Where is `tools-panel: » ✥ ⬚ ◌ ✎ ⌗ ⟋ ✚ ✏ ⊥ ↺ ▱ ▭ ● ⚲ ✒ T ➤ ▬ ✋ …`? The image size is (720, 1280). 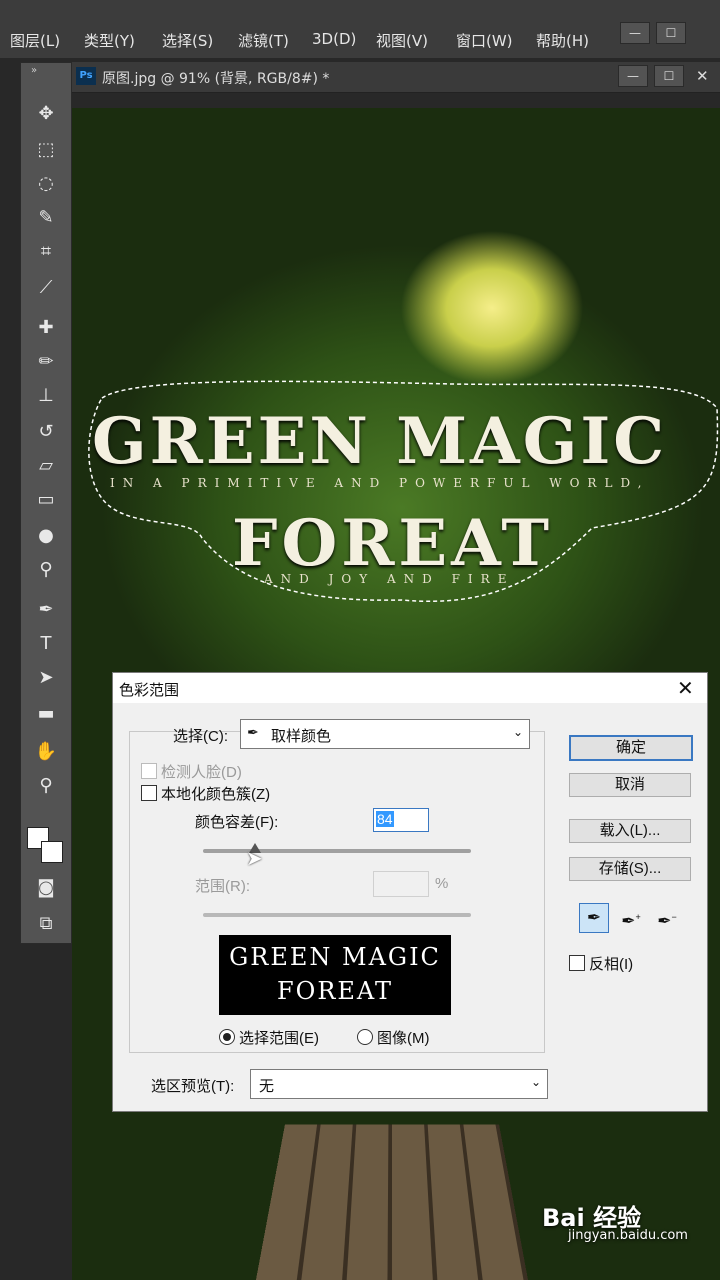
tools-panel: » ✥ ⬚ ◌ ✎ ⌗ ⟋ ✚ ✏ ⊥ ↺ ▱ ▭ ● ⚲ ✒ T ➤ ▬ ✋ … is located at coordinates (46, 503).